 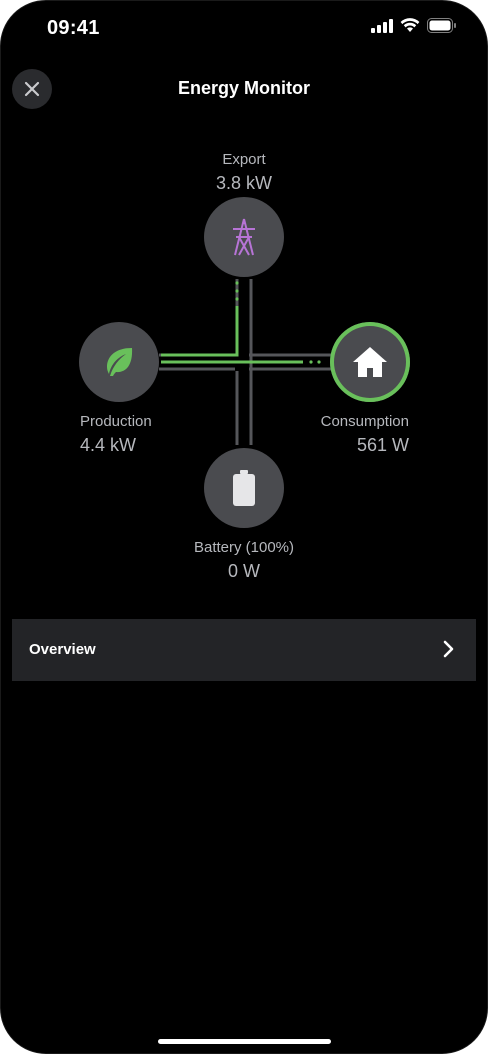 I want to click on production-value: 4.4 kW, so click(x=108, y=445).